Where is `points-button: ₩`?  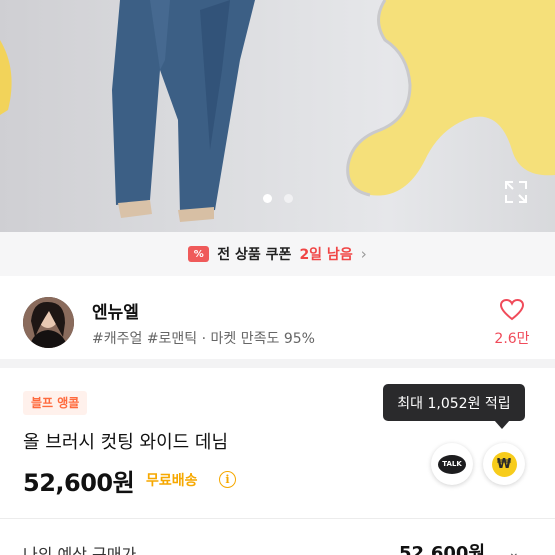 points-button: ₩ is located at coordinates (504, 464).